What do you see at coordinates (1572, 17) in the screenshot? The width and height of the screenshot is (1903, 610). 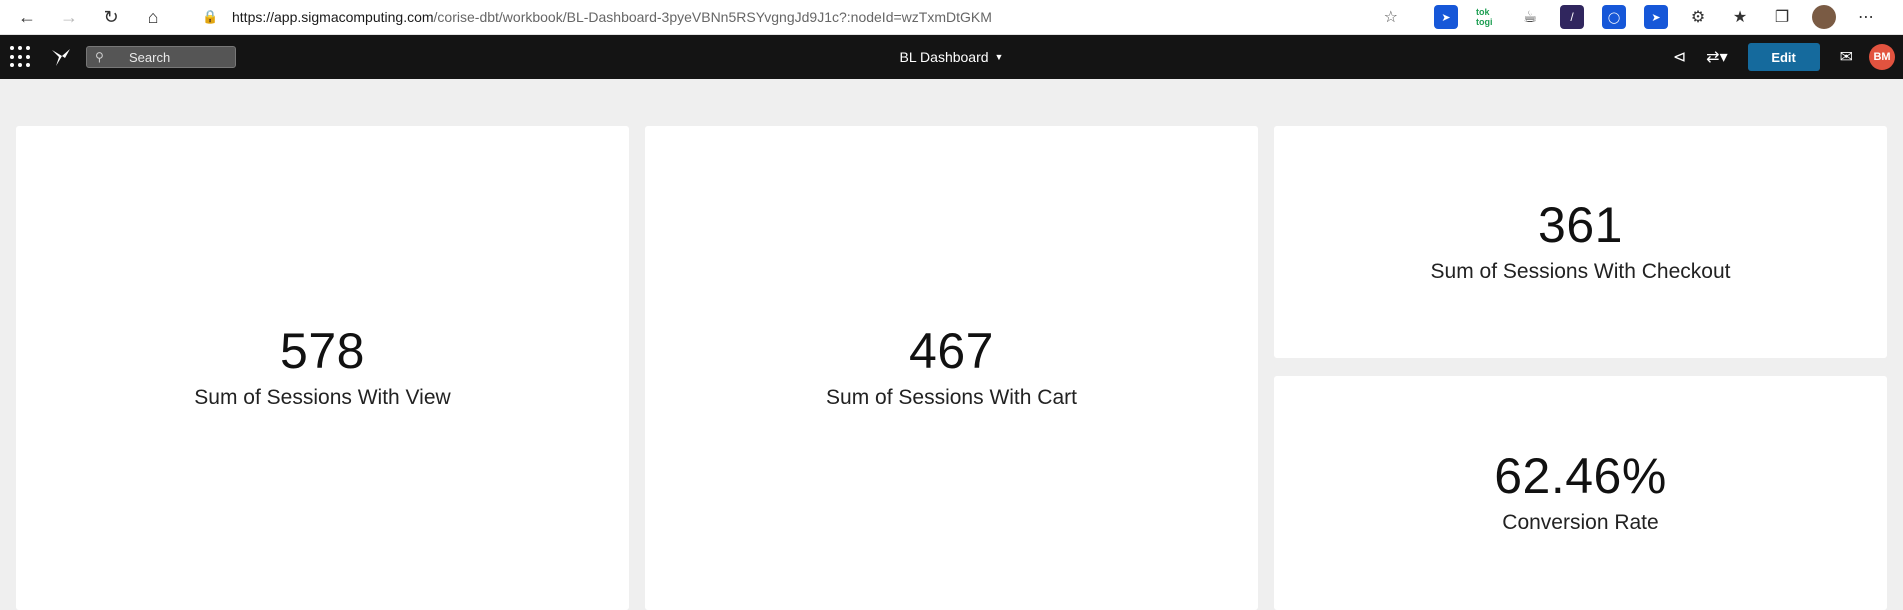 I see `slash-extension-icon: /` at bounding box center [1572, 17].